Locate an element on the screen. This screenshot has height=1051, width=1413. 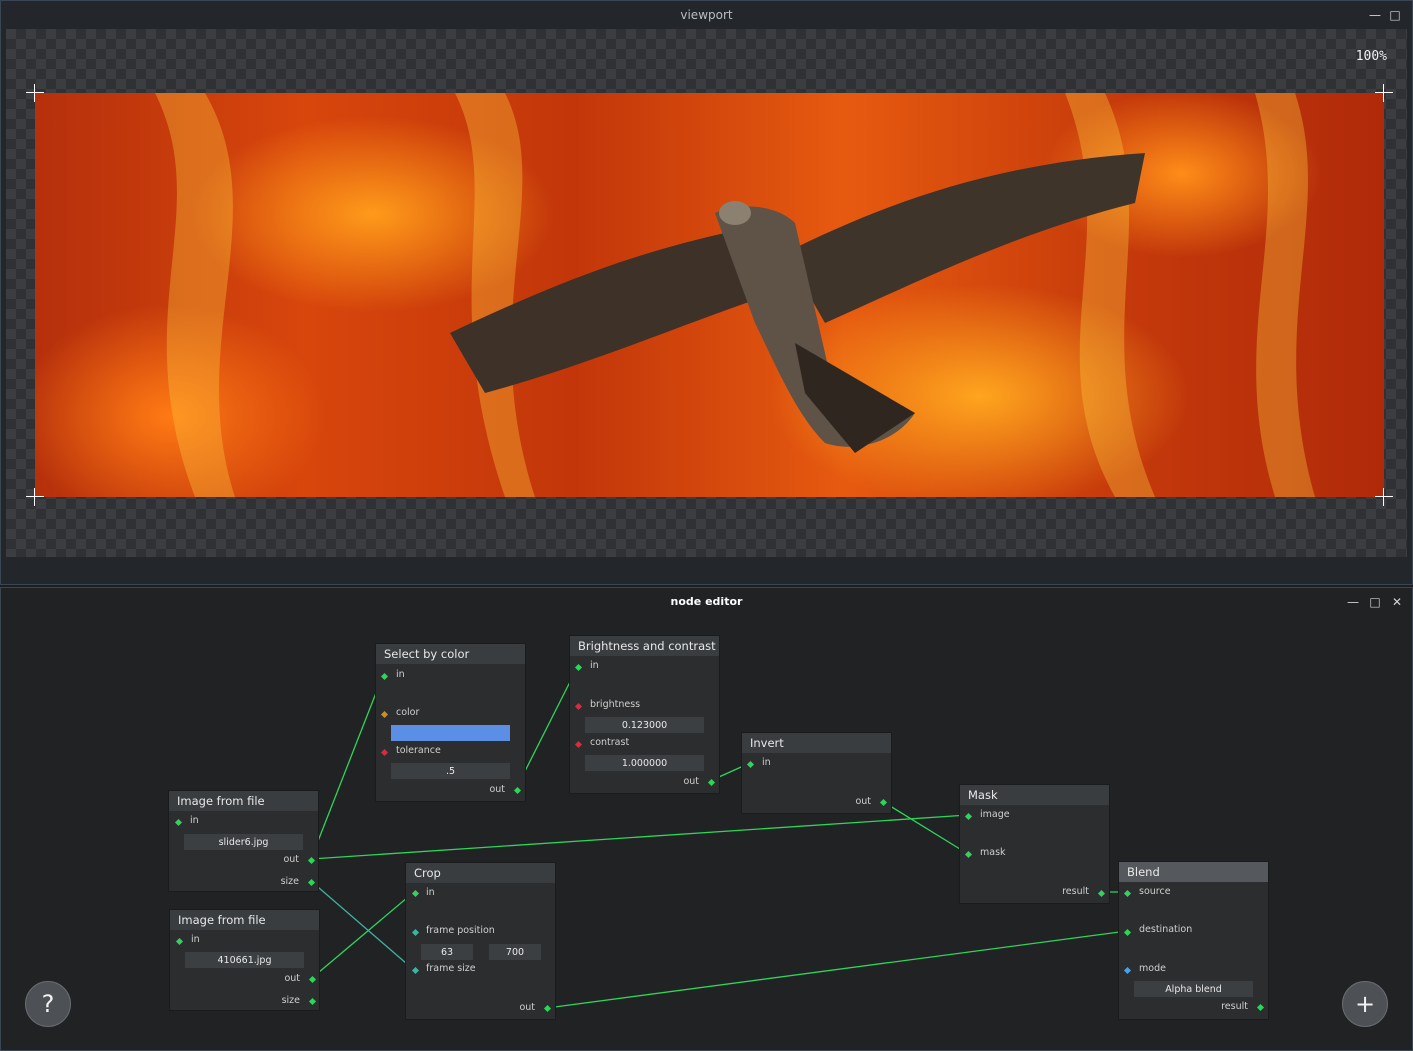
port-mask-dot is located at coordinates (968, 854).